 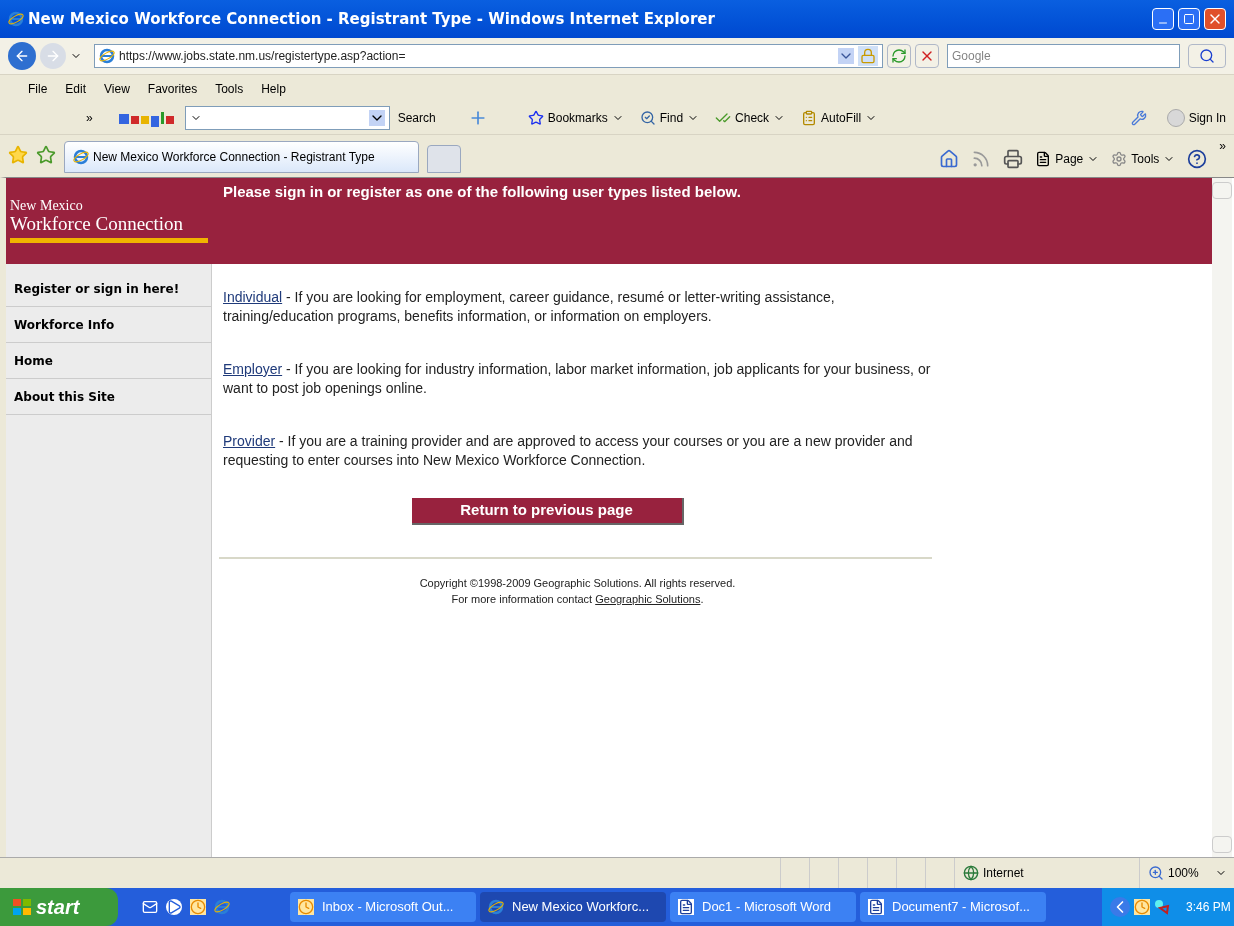 What do you see at coordinates (577, 379) in the screenshot?
I see `option-description: Employer - If you are looking for industry information, labor market information, job applicants for your business, or want to post job openings online.` at bounding box center [577, 379].